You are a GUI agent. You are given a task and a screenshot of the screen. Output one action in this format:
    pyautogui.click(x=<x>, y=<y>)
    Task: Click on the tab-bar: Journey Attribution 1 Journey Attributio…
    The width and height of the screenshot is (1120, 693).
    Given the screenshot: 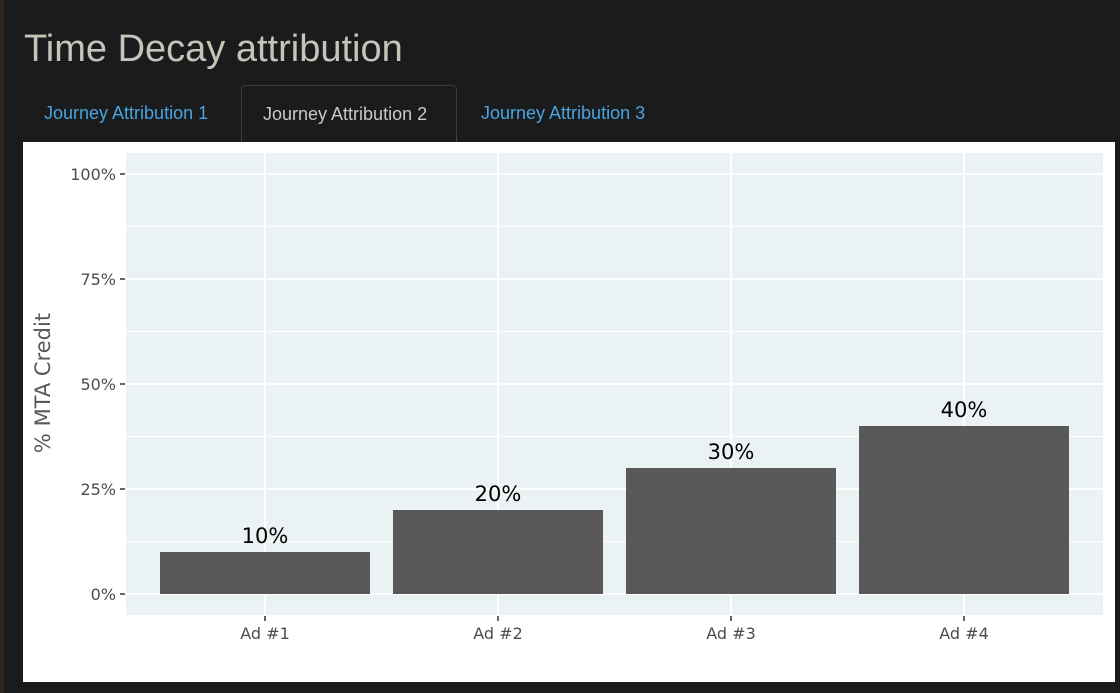 What is the action you would take?
    pyautogui.click(x=569, y=113)
    